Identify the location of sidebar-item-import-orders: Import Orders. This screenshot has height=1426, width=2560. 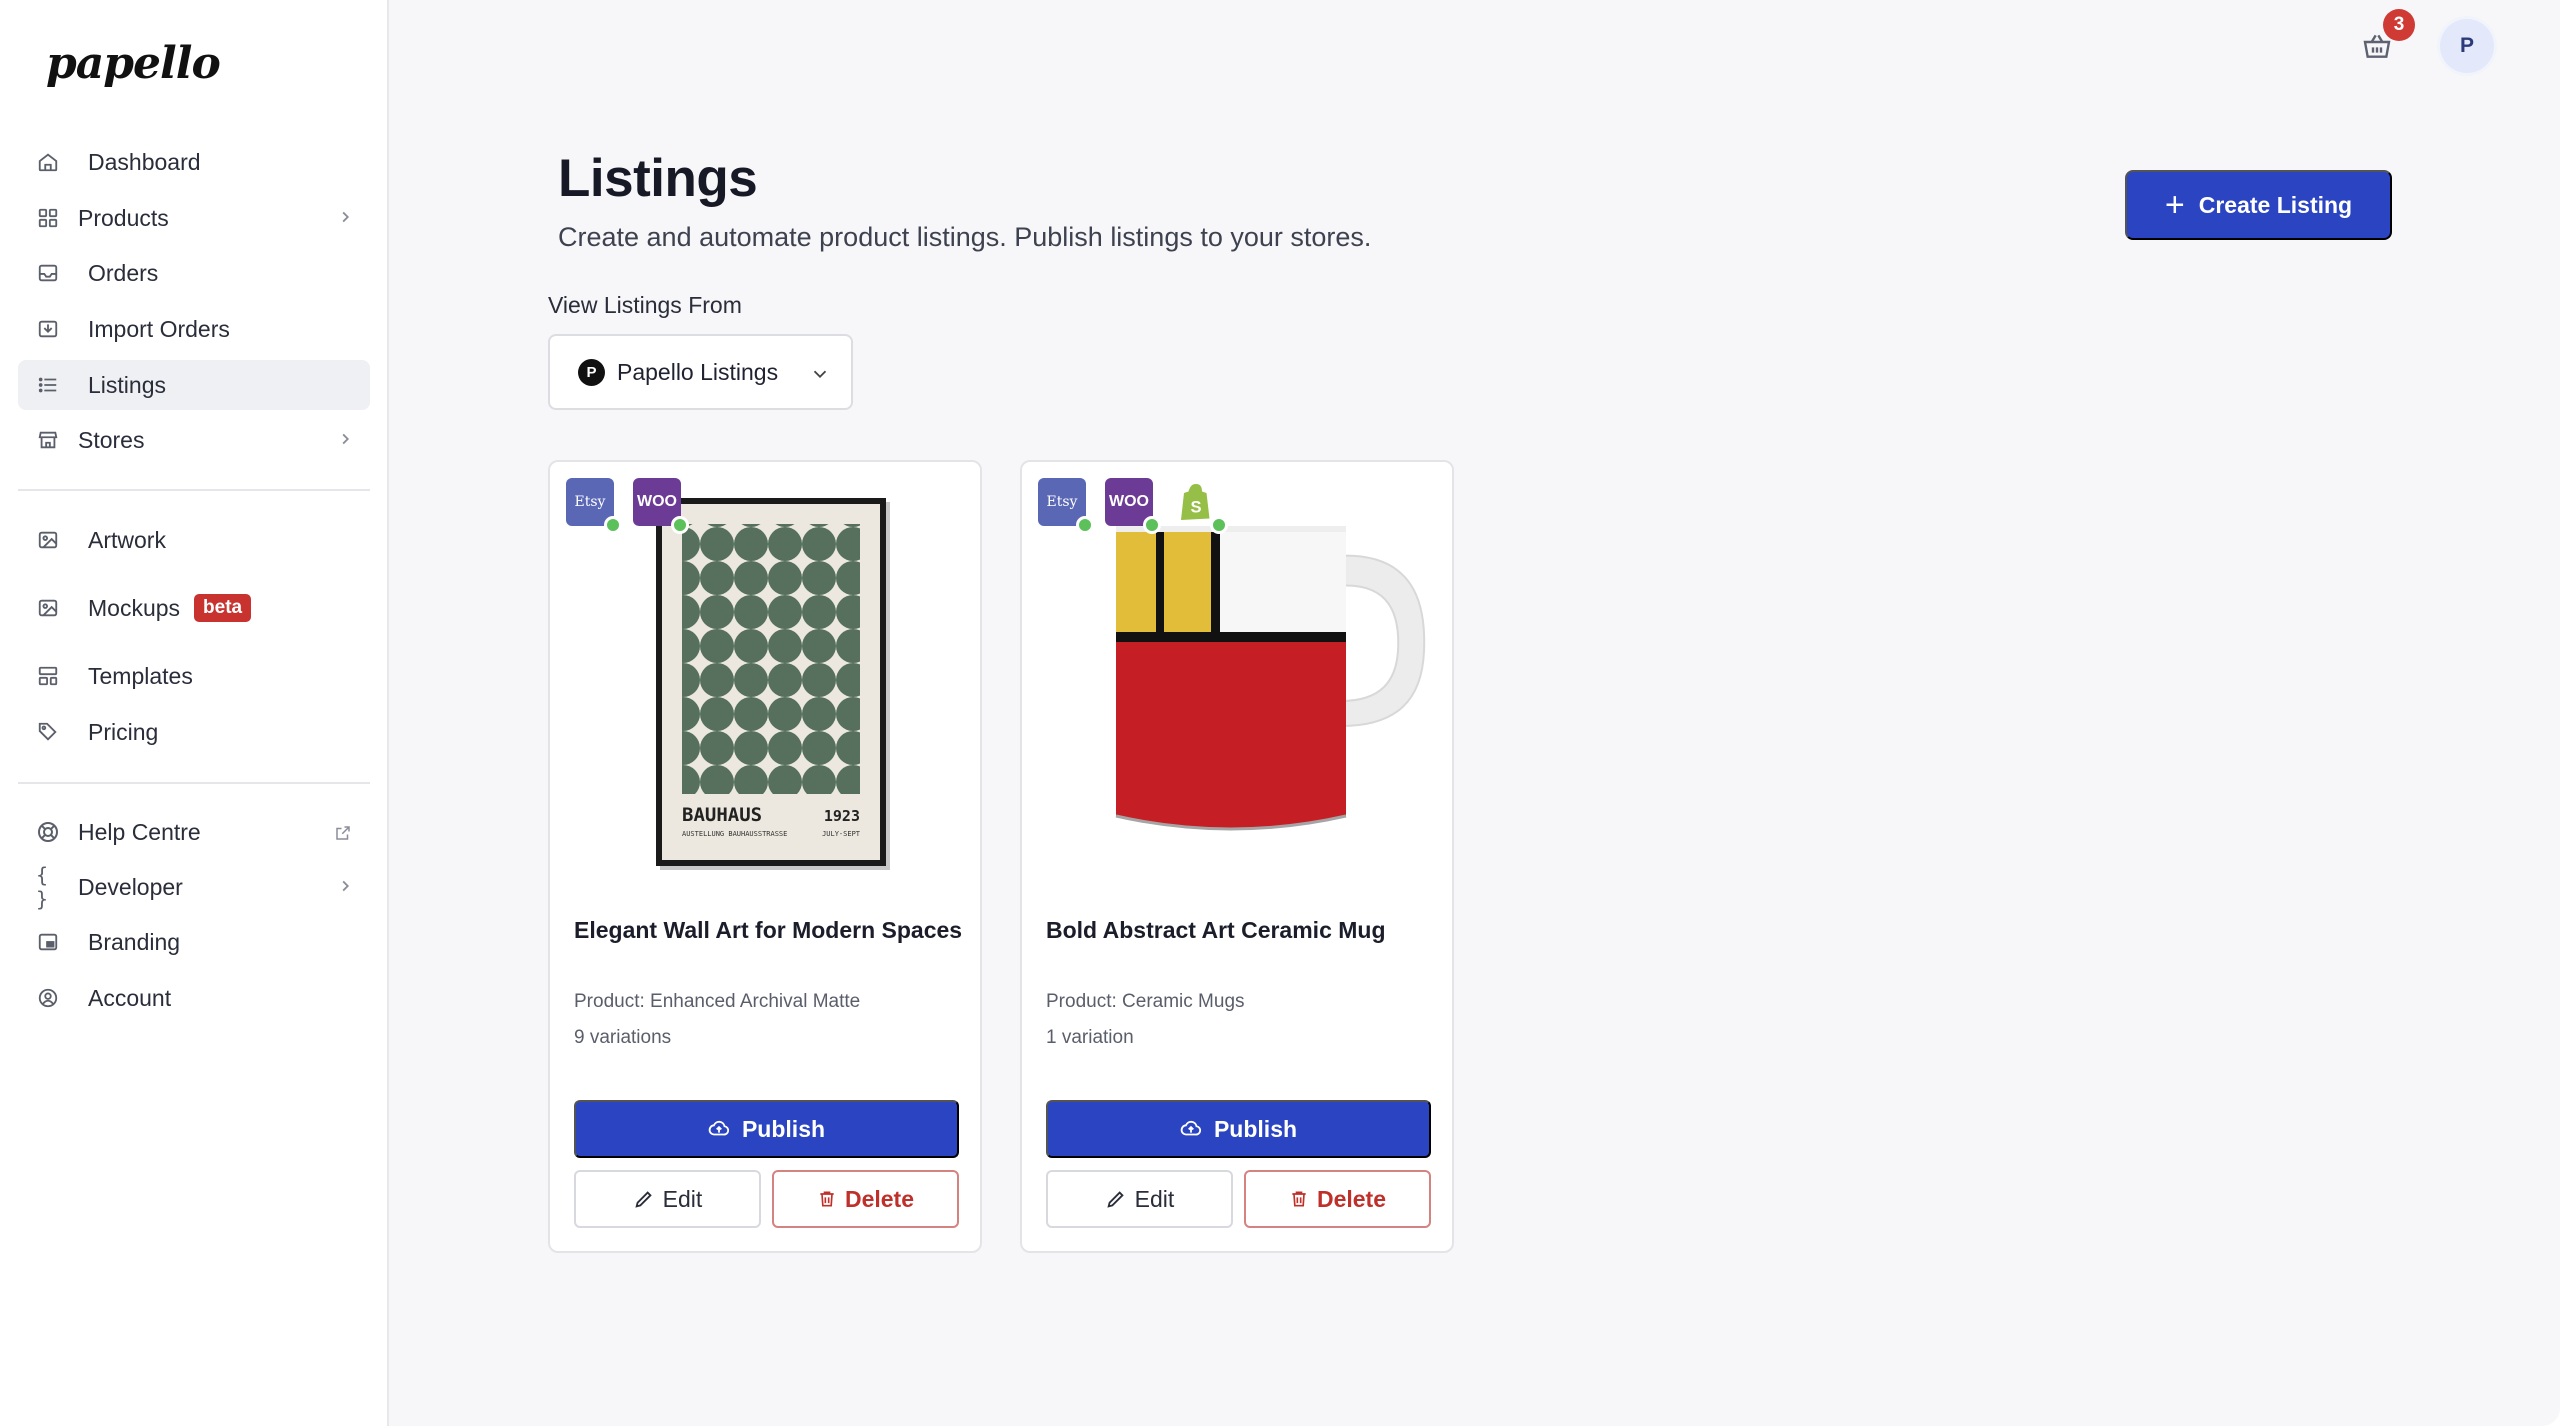
(194, 329).